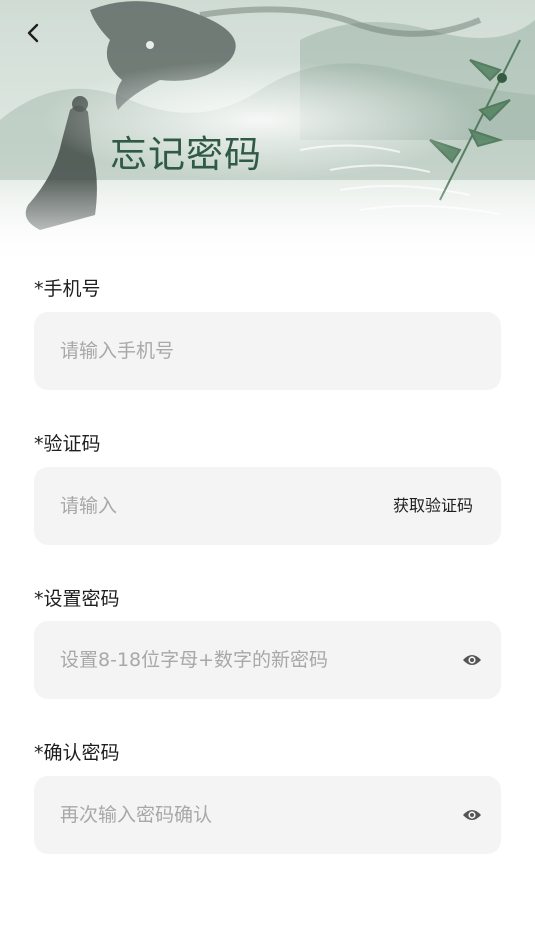 This screenshot has width=535, height=951. I want to click on password-field, so click(267, 660).